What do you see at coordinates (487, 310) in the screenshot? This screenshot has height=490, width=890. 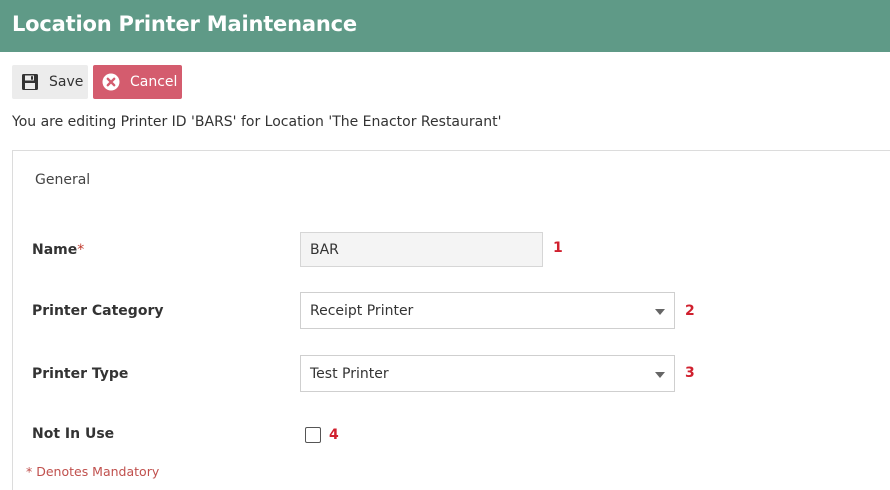 I see `printer-category-select: Receipt Printer` at bounding box center [487, 310].